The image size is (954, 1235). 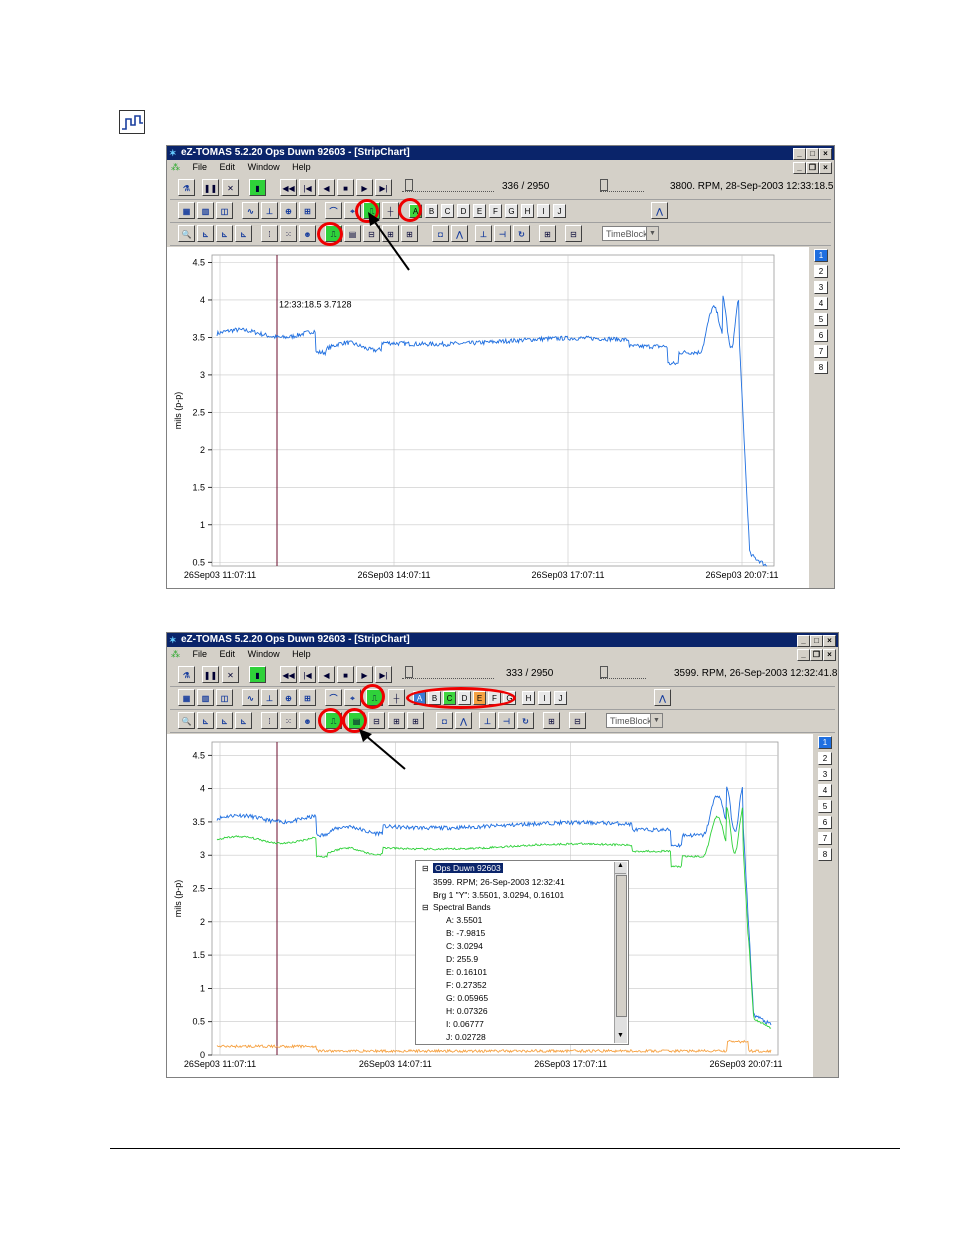 I want to click on list-button: ▤, so click(x=352, y=233).